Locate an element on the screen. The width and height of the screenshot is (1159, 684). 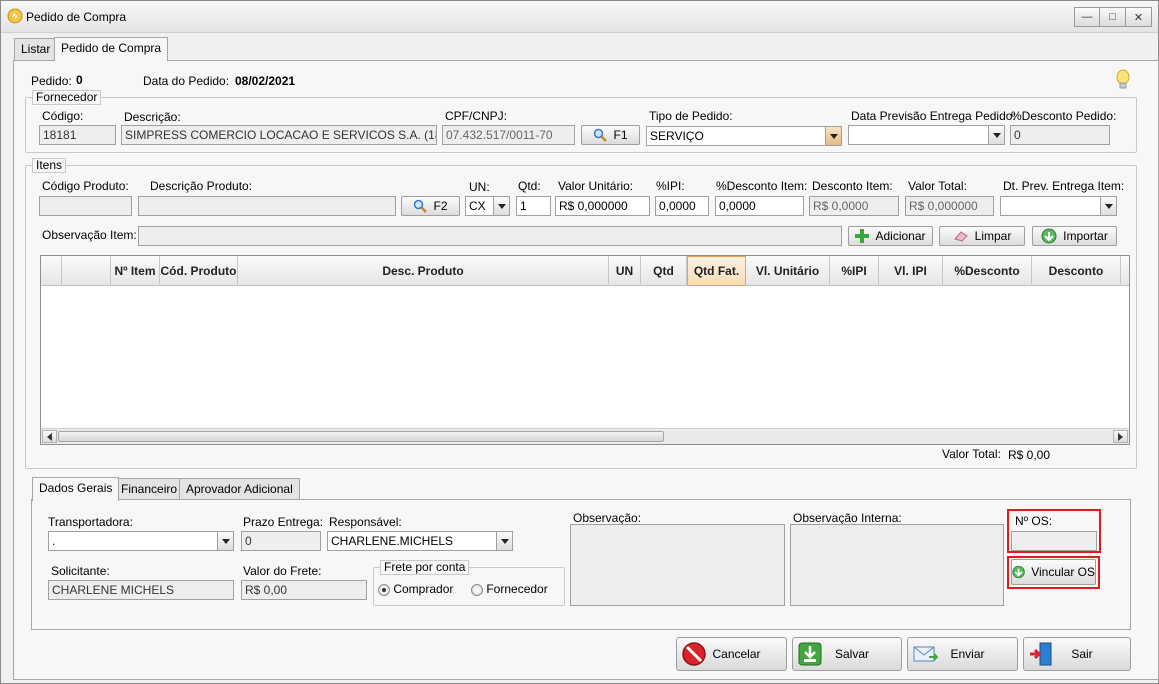
pedido-value: 0 is located at coordinates (79, 80).